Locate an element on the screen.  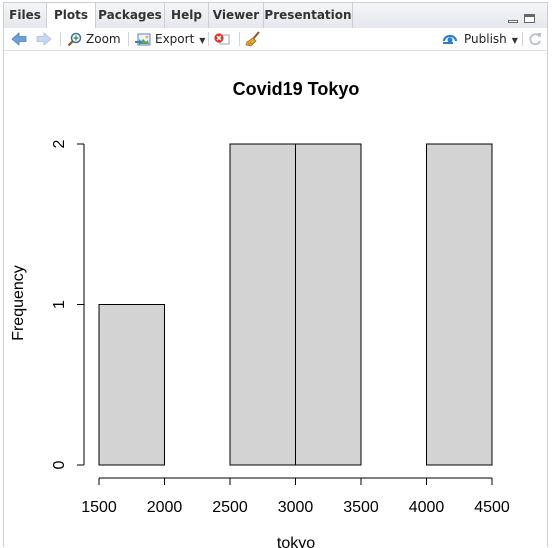
x-tick-label: 1500 is located at coordinates (99, 507).